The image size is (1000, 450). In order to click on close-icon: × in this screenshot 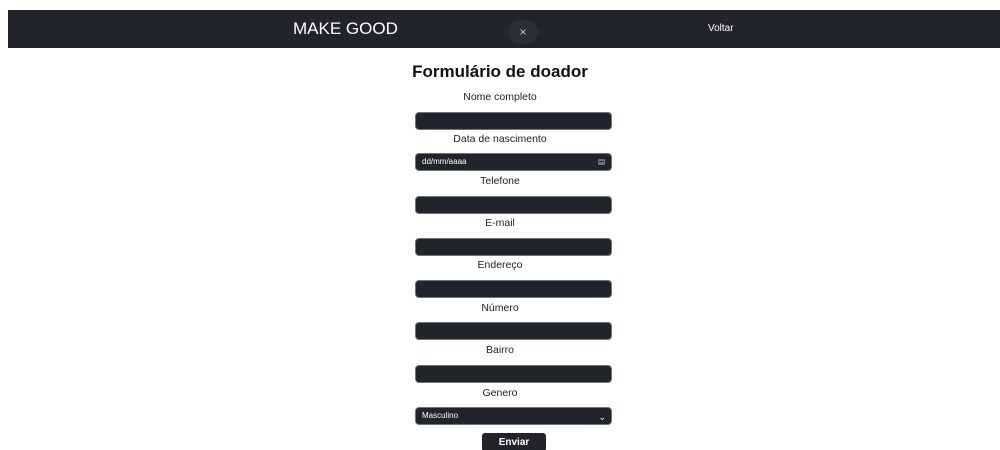, I will do `click(523, 32)`.